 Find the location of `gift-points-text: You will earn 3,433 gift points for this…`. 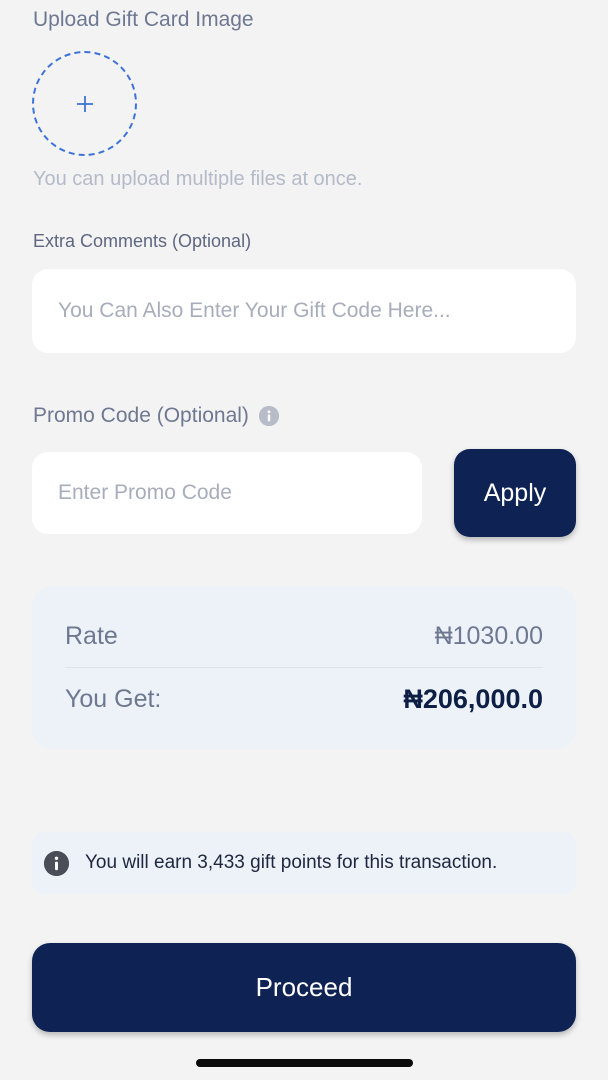

gift-points-text: You will earn 3,433 gift points for this… is located at coordinates (291, 862).